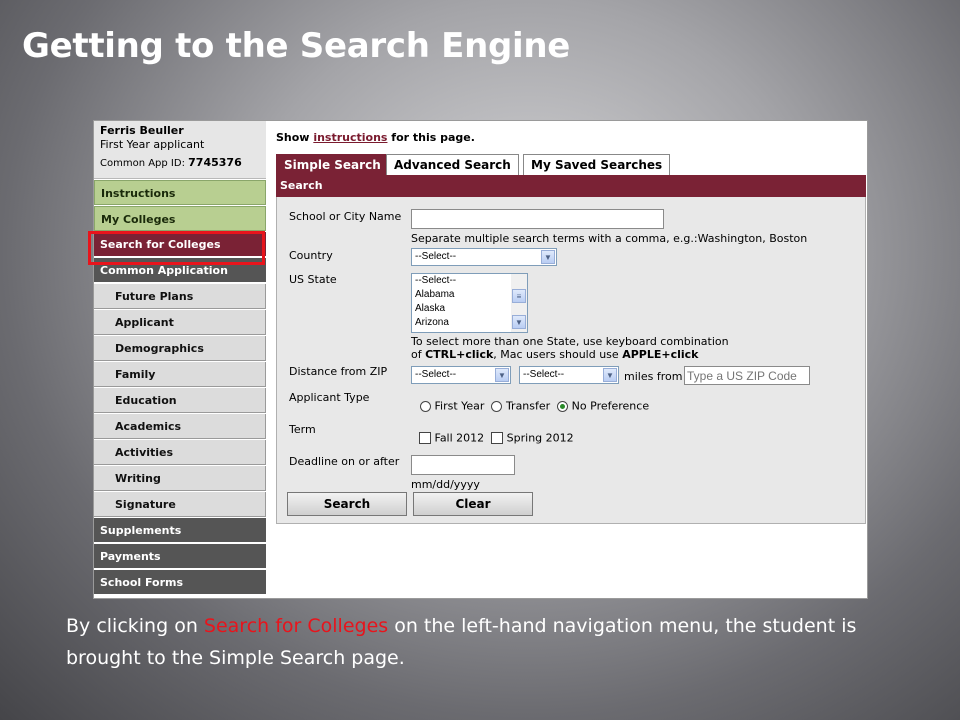  What do you see at coordinates (469, 281) in the screenshot?
I see `state-option: --Select--` at bounding box center [469, 281].